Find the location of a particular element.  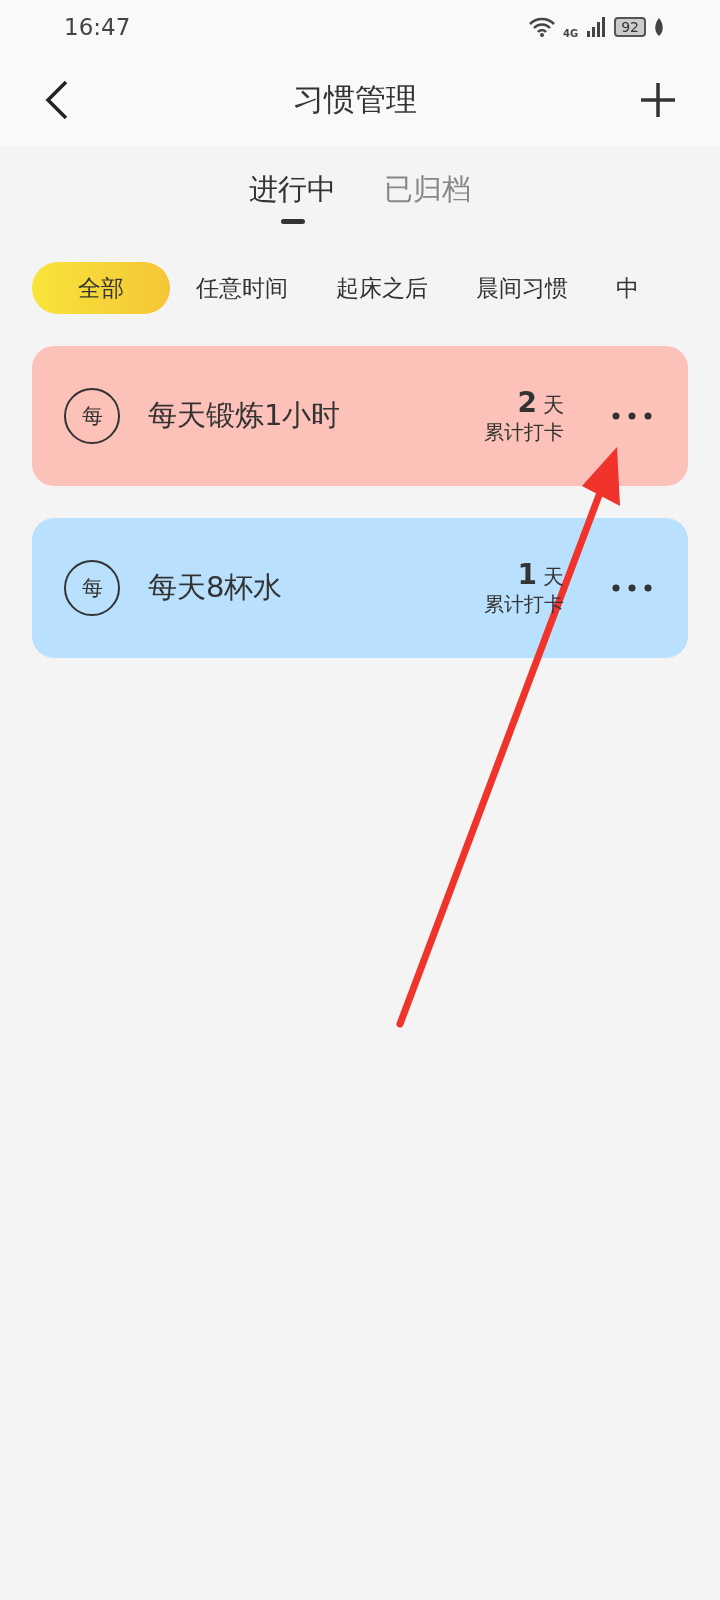

habit-card: 每 每天锻炼1小时 2 天 累计打卡 is located at coordinates (360, 416).